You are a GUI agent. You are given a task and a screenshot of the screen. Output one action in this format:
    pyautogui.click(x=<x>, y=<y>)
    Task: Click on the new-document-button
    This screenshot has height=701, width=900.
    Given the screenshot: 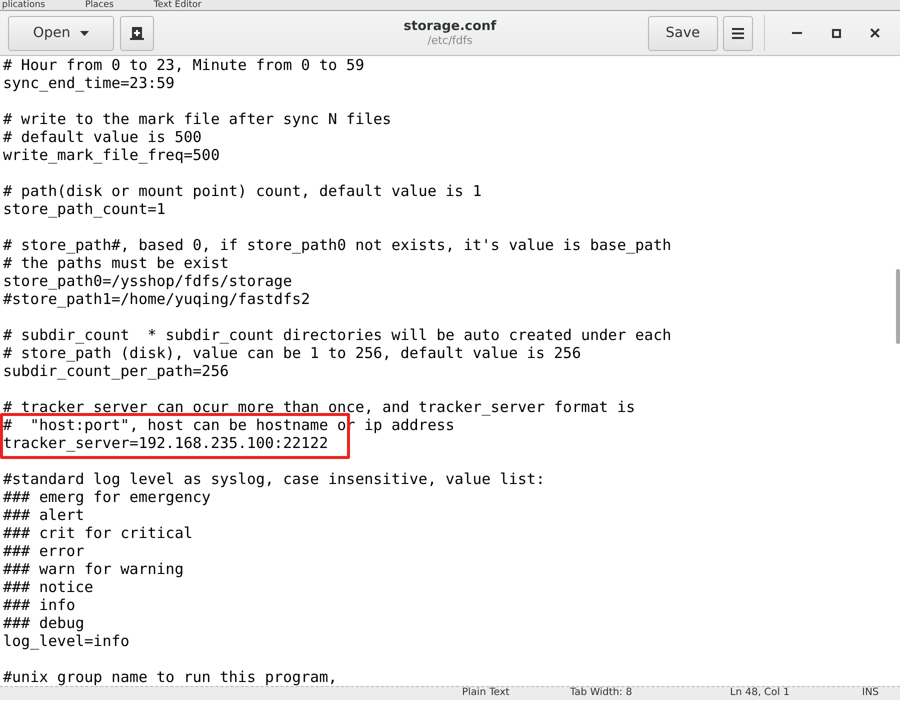 What is the action you would take?
    pyautogui.click(x=137, y=33)
    